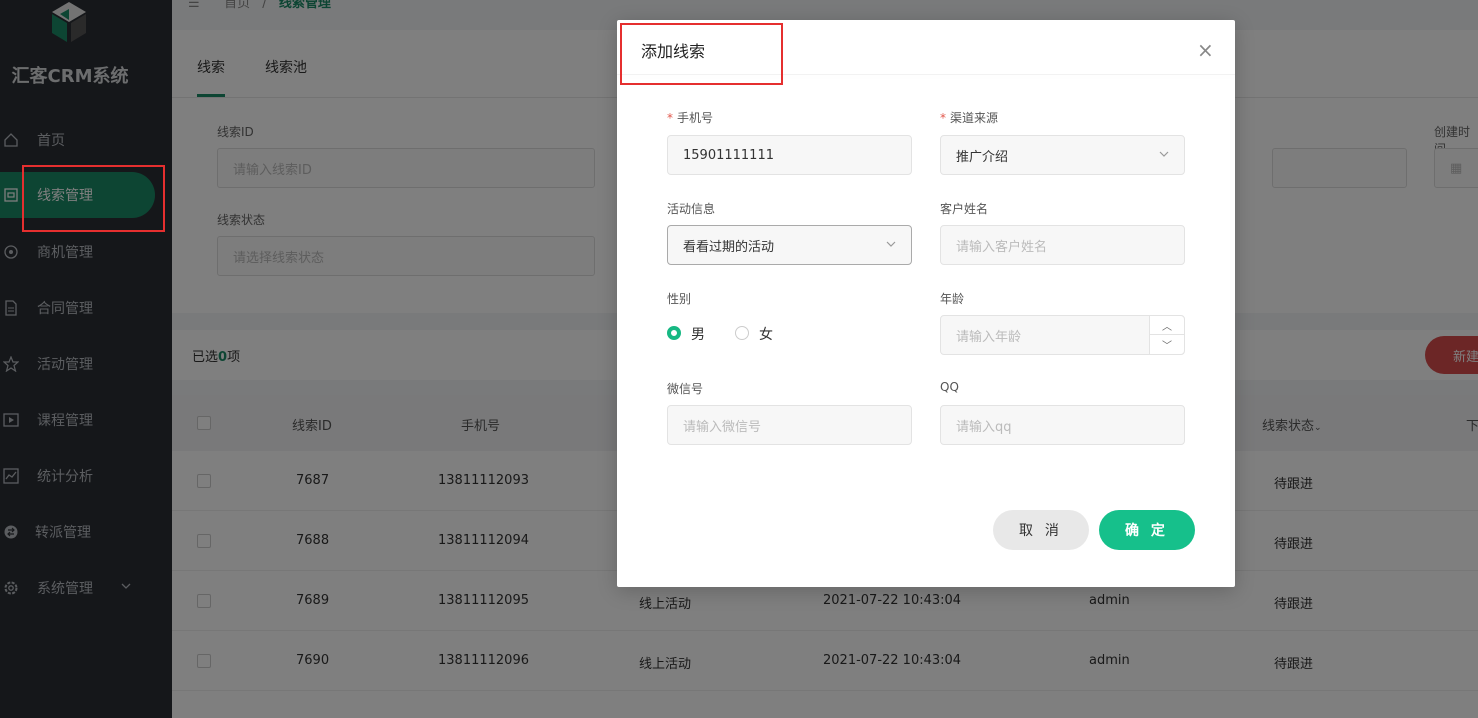 This screenshot has width=1478, height=718. I want to click on increment-icon: ︿, so click(1167, 325).